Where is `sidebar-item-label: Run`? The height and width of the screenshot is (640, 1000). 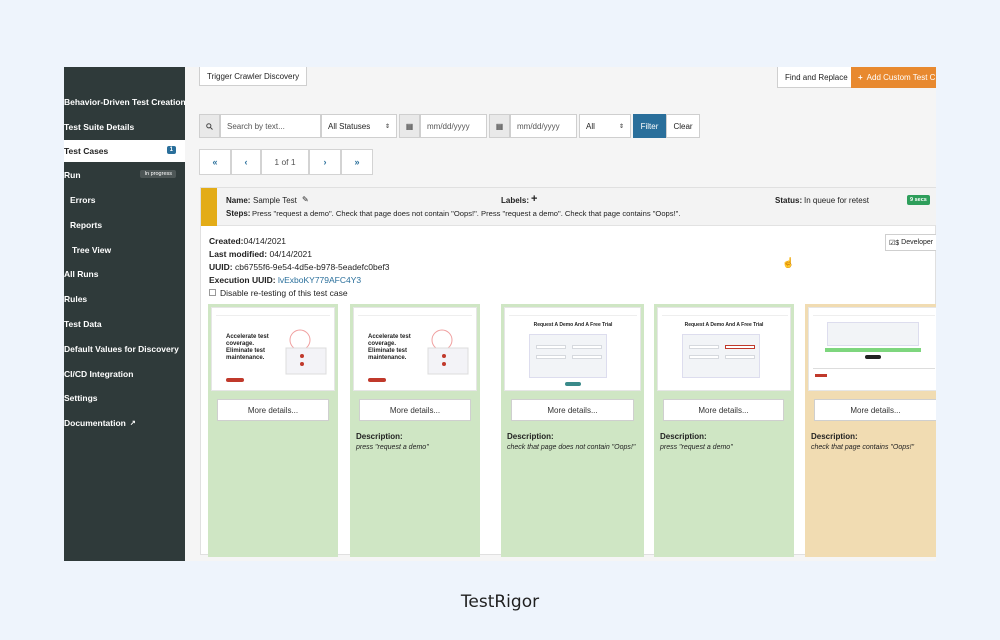
sidebar-item-label: Run is located at coordinates (72, 175).